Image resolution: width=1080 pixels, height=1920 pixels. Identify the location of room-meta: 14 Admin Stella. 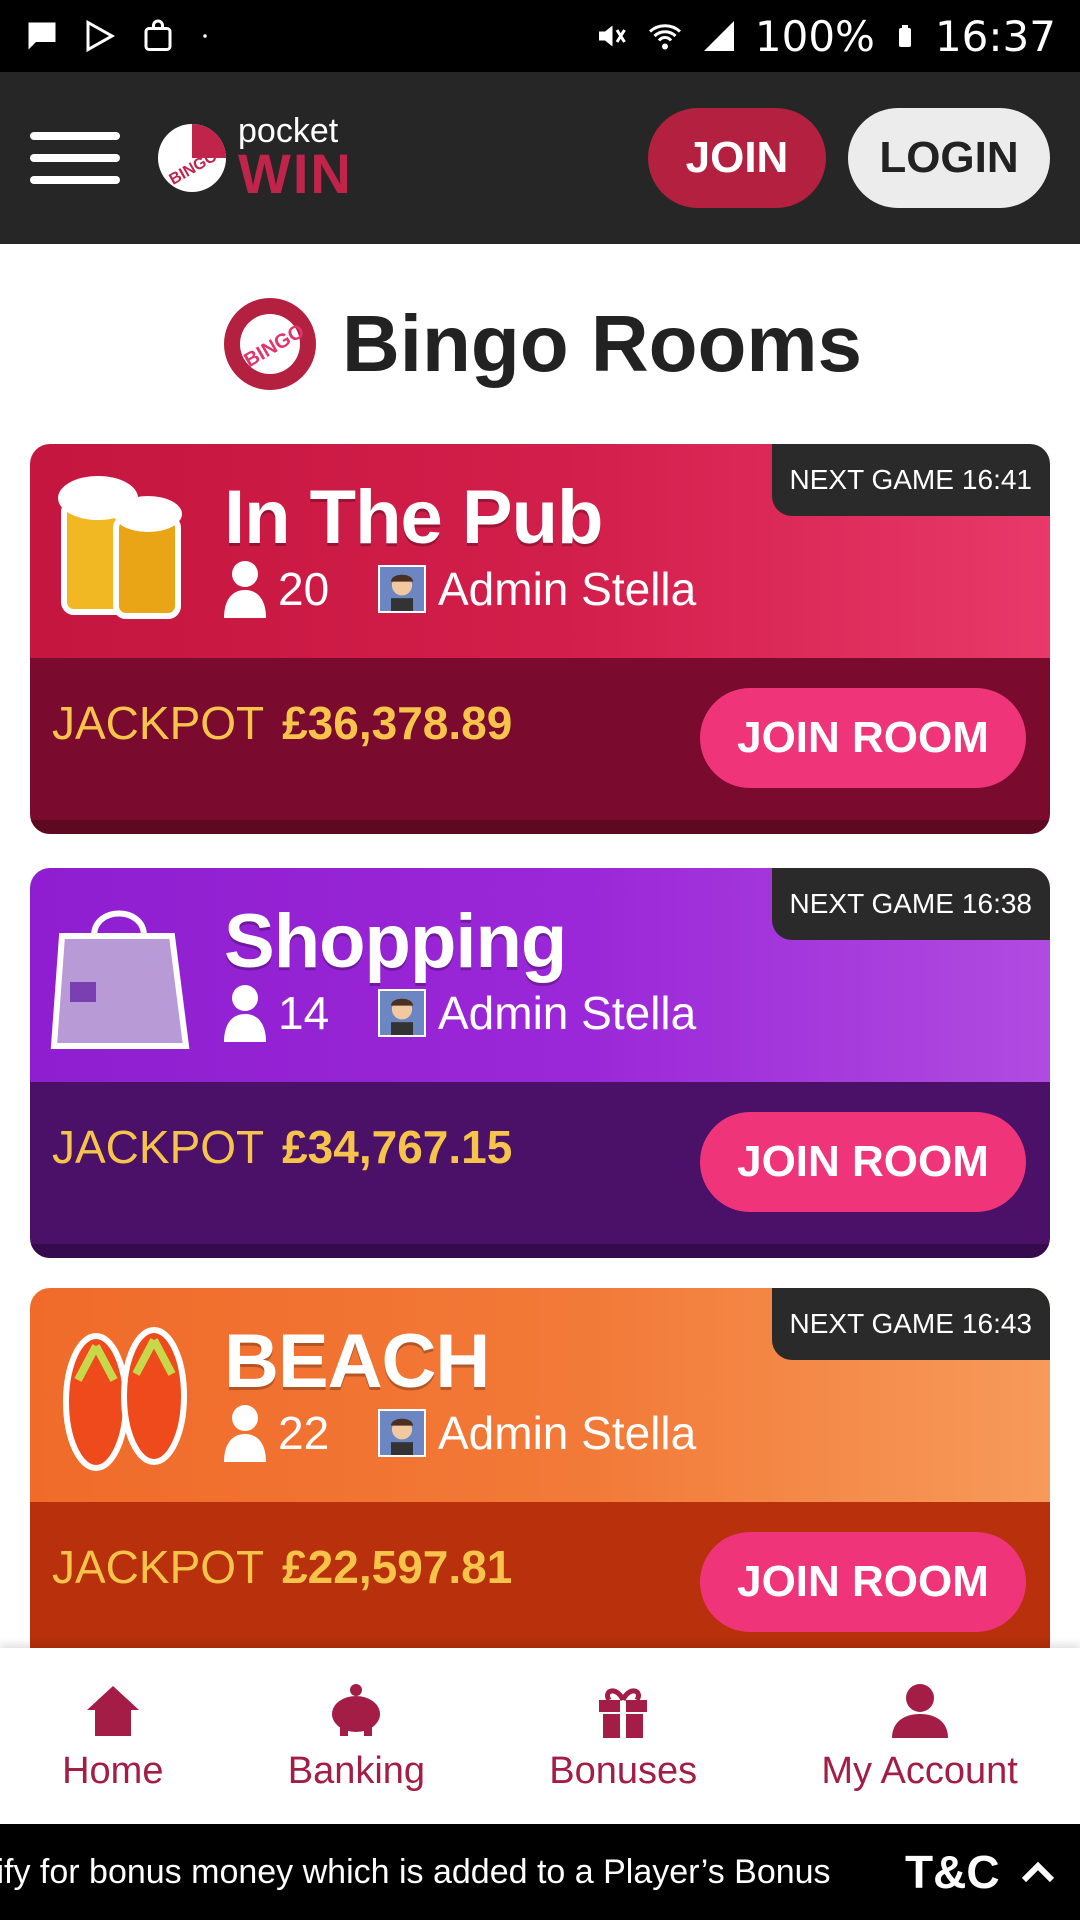
(459, 1013).